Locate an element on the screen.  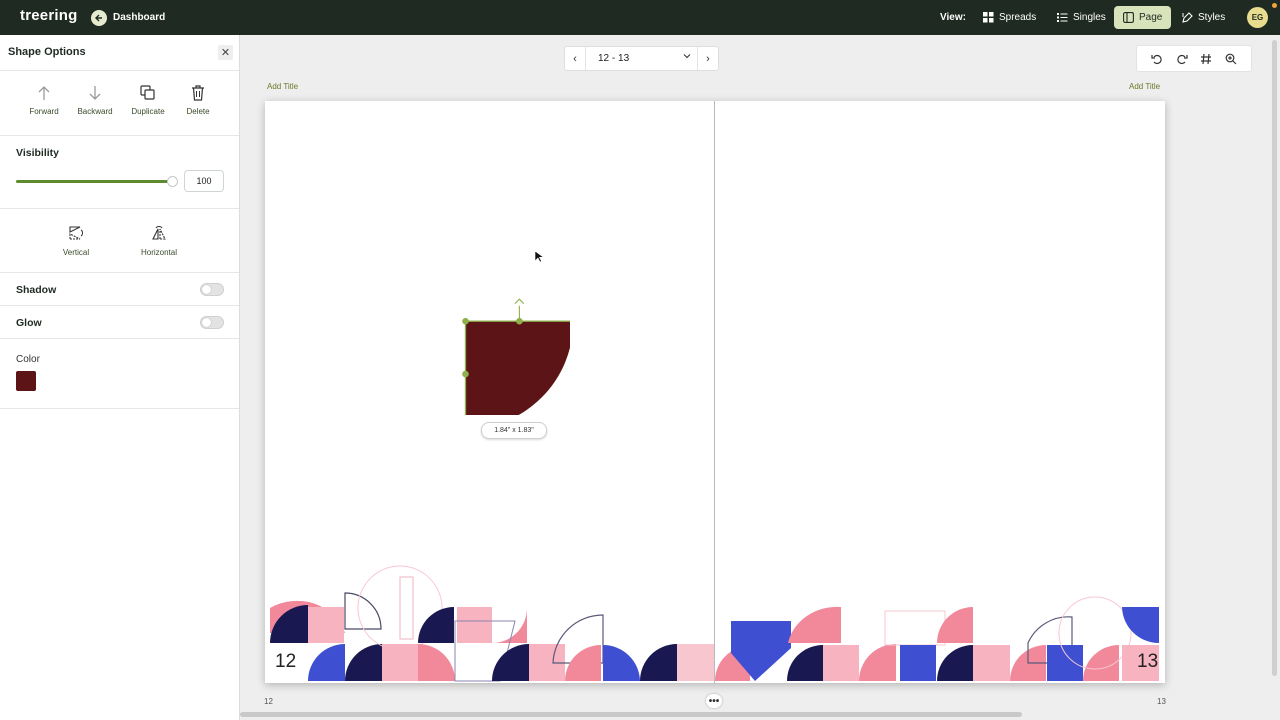
shadow-row: Shadow is located at coordinates (119, 289).